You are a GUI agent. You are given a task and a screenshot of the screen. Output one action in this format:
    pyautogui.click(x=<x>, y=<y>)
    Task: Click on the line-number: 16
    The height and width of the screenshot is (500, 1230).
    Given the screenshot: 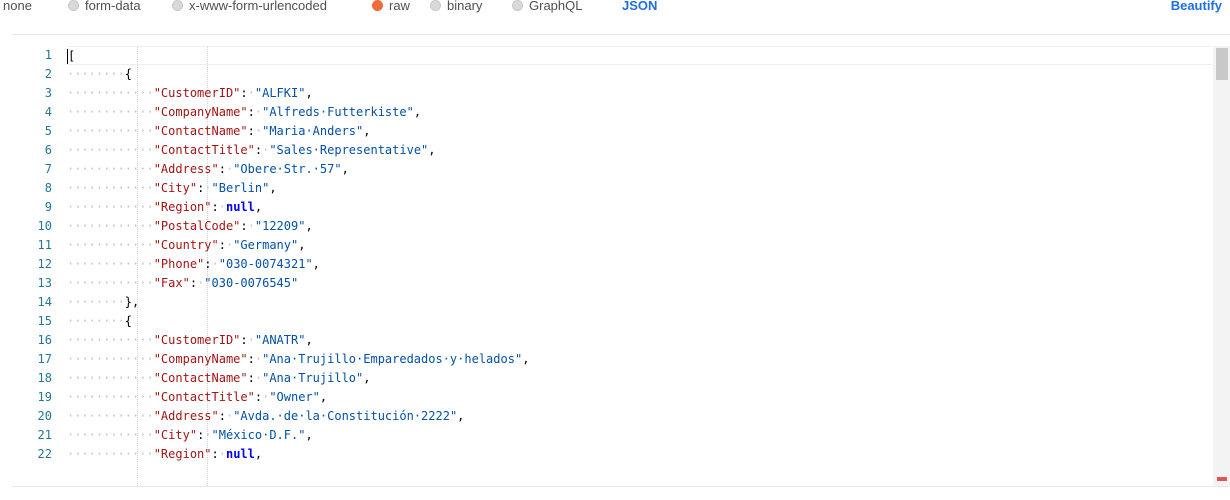 What is the action you would take?
    pyautogui.click(x=44, y=340)
    